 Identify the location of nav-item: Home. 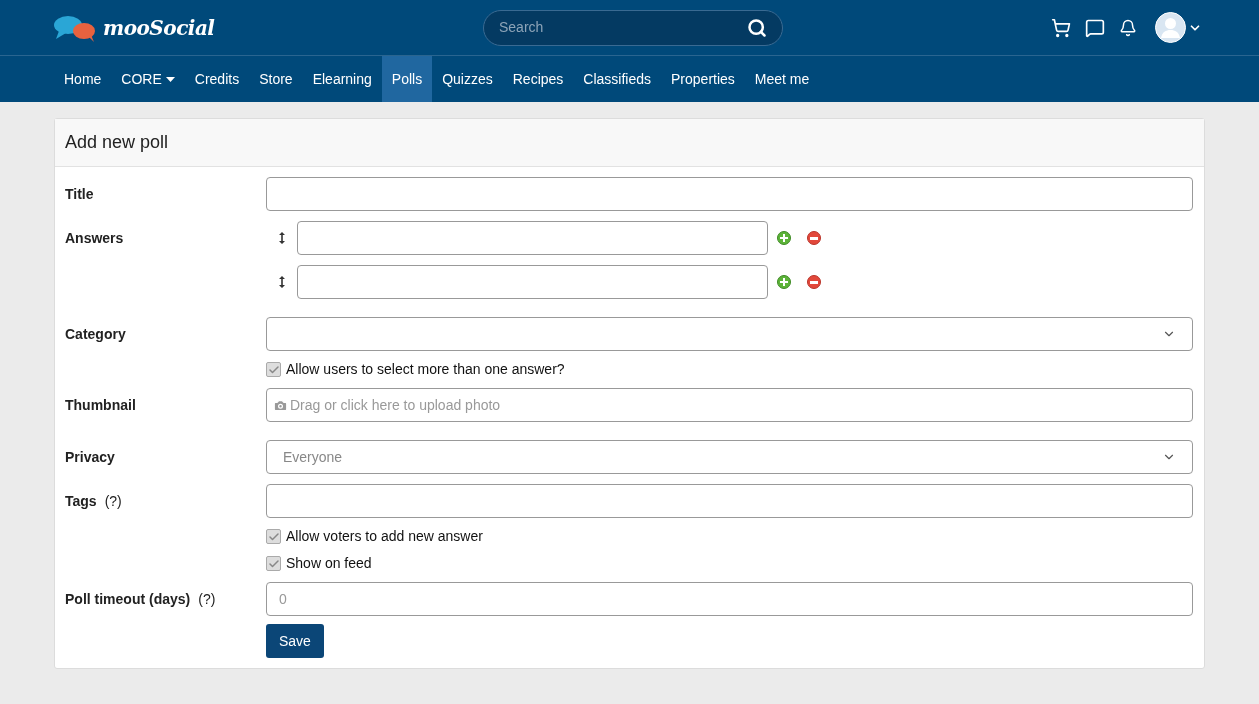
(83, 79).